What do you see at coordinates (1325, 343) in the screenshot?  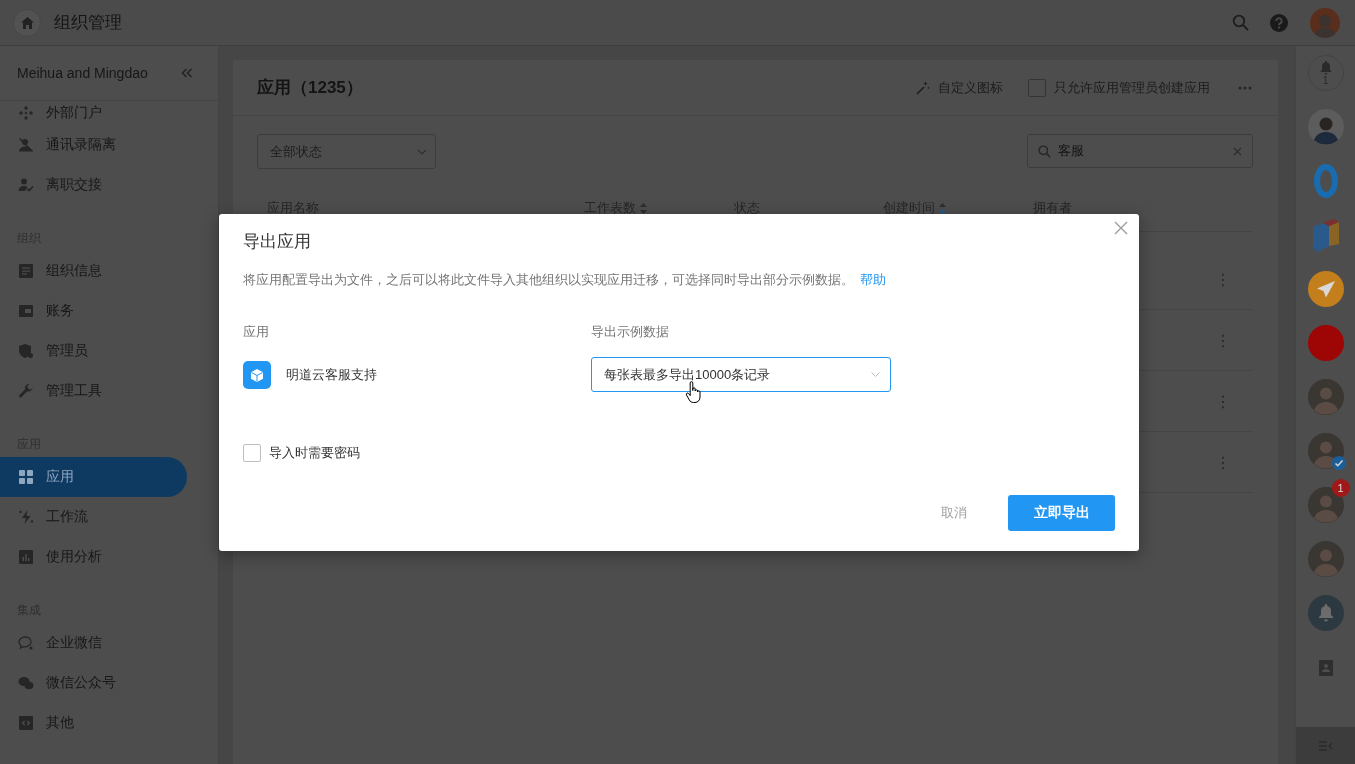 I see `dot-icon` at bounding box center [1325, 343].